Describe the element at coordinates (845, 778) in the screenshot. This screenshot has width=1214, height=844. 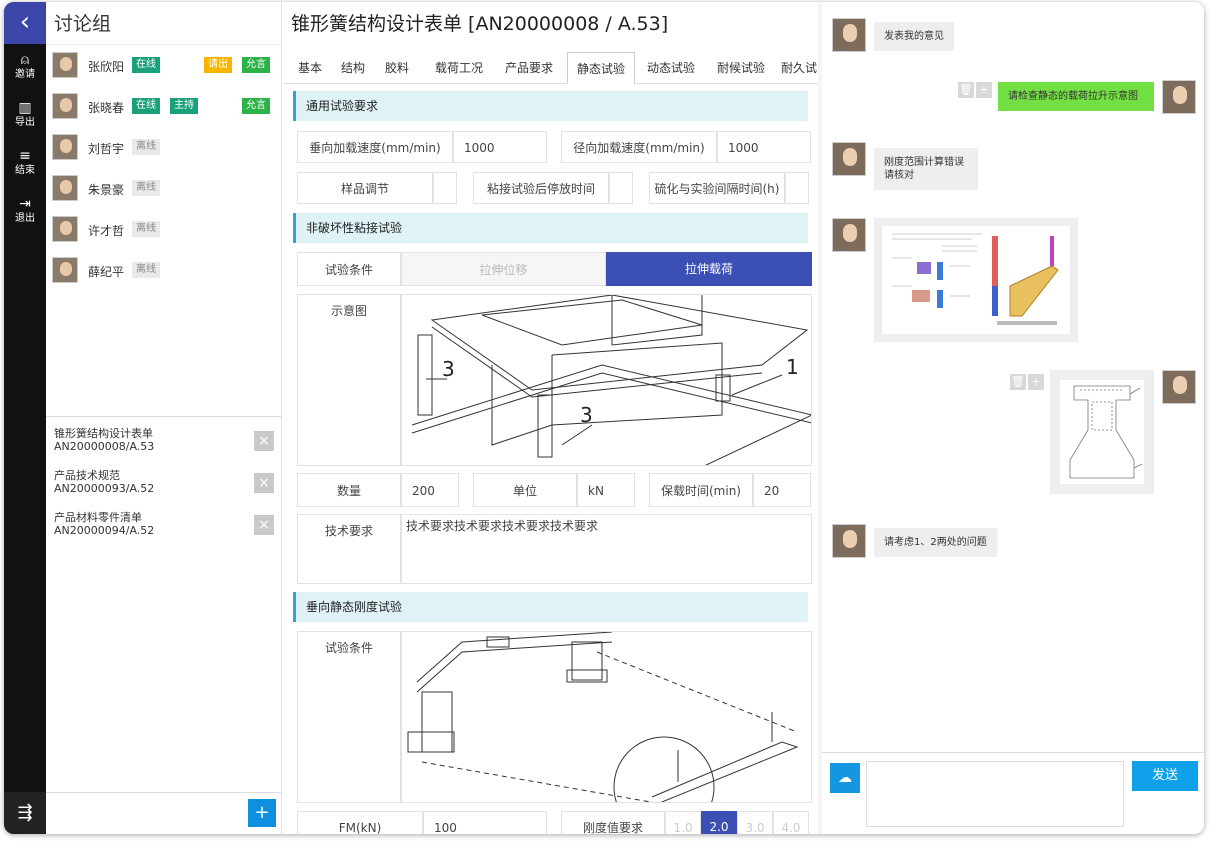
I see `cloud-upload-icon: ☁` at that location.